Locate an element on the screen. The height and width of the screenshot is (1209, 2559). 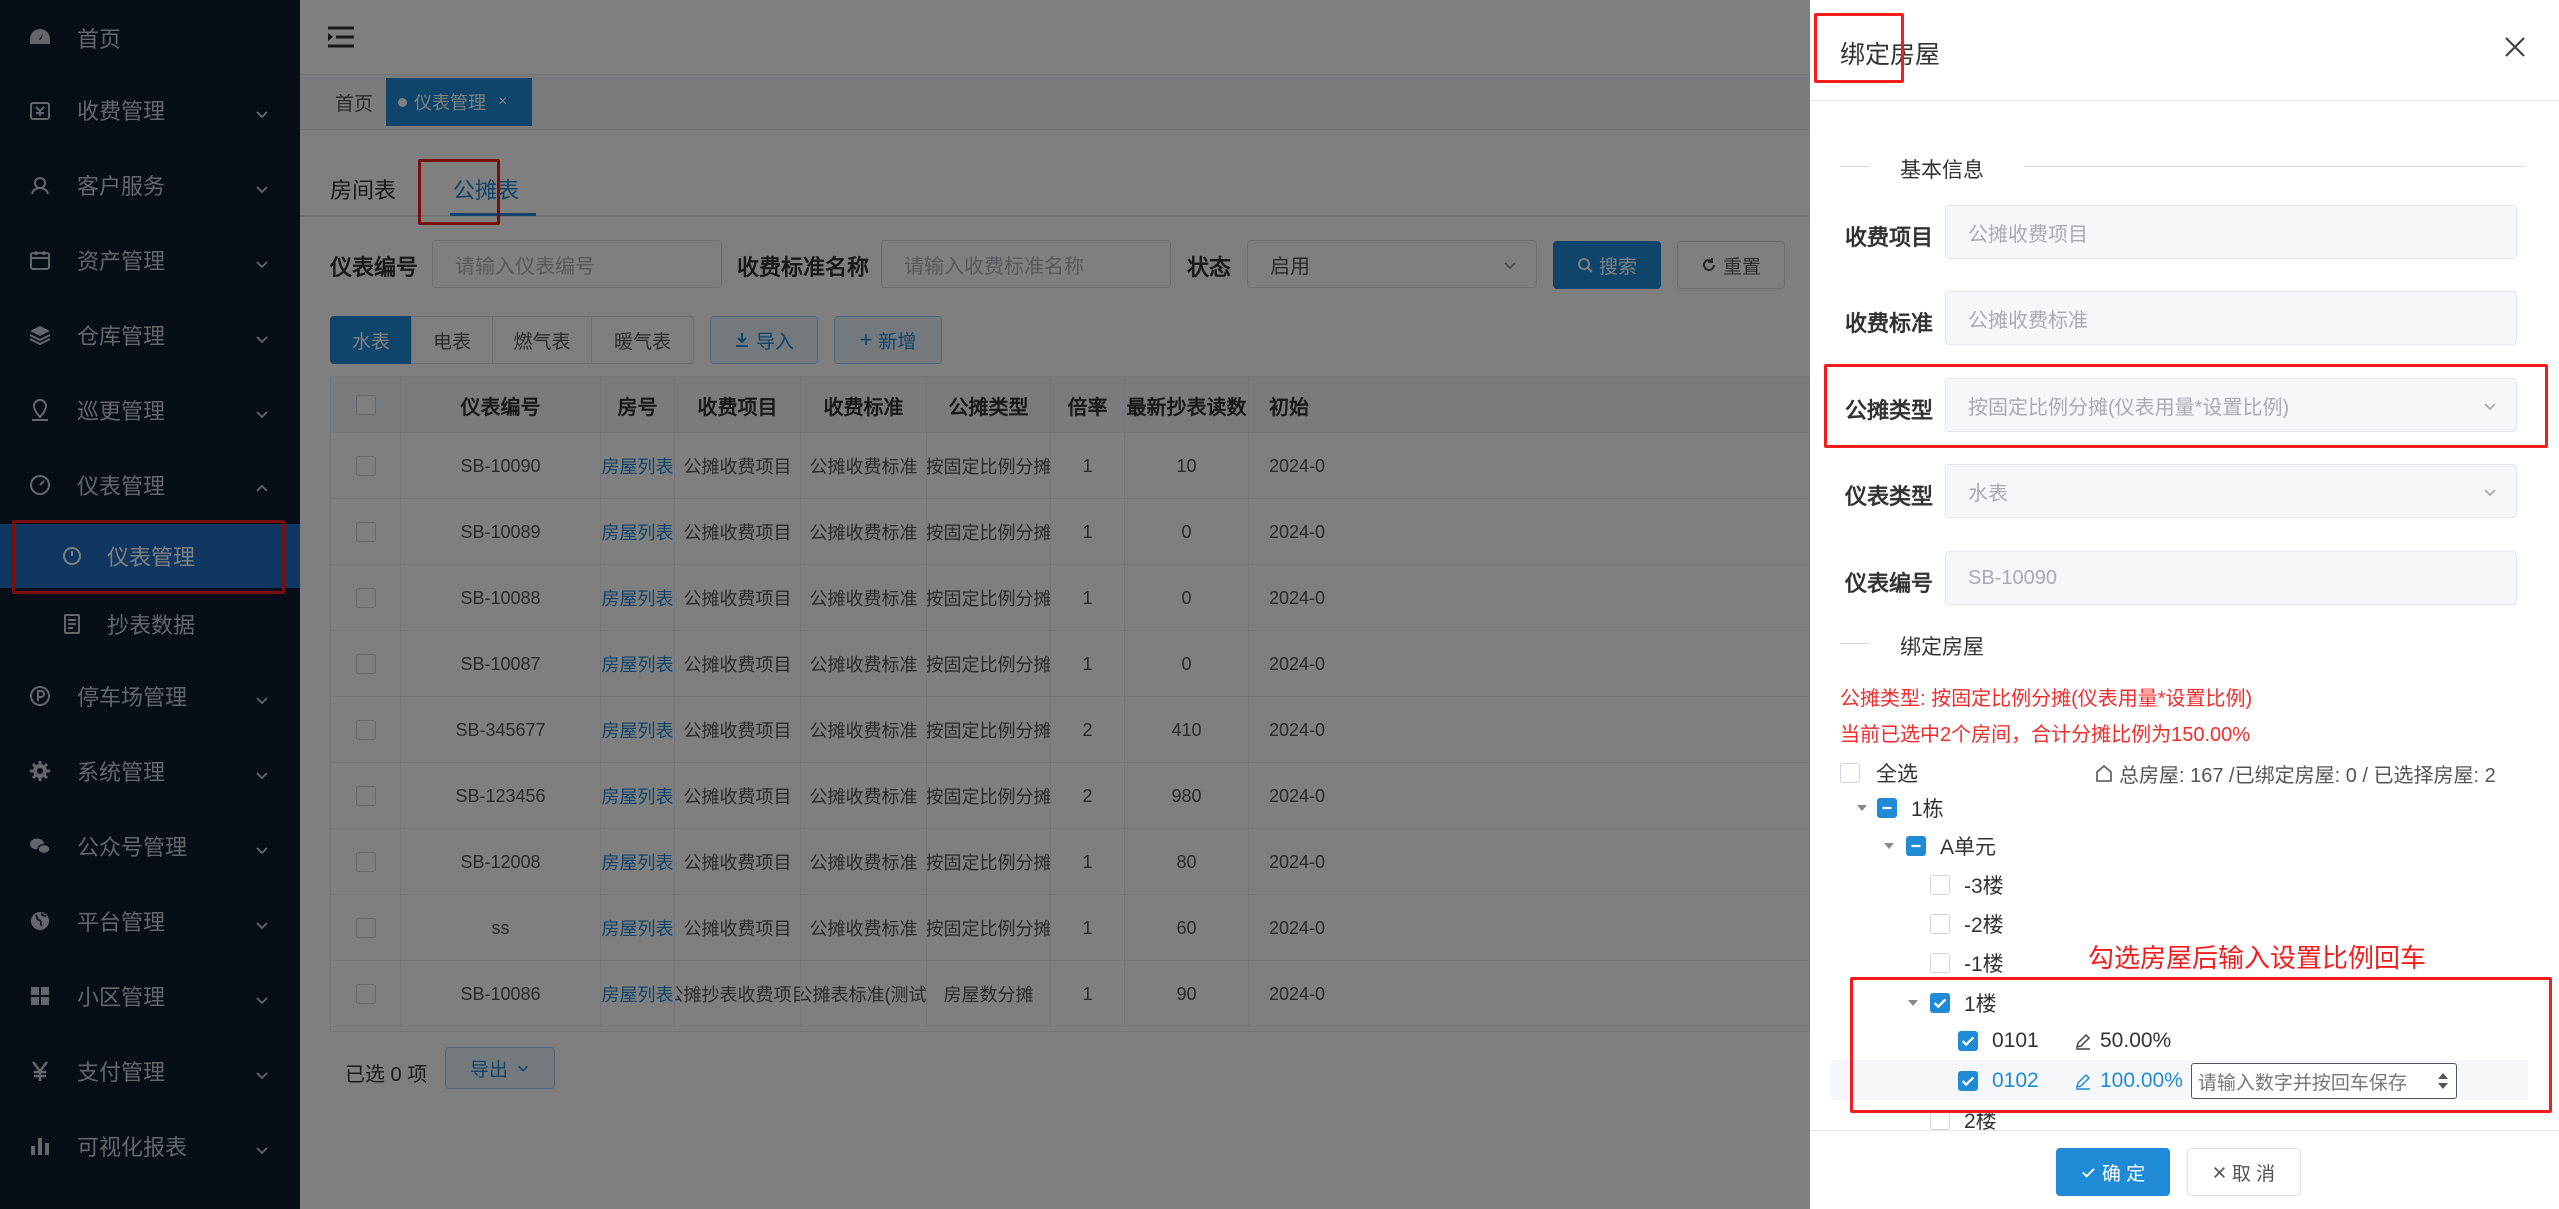
building-label: 1栋 is located at coordinates (1927, 809).